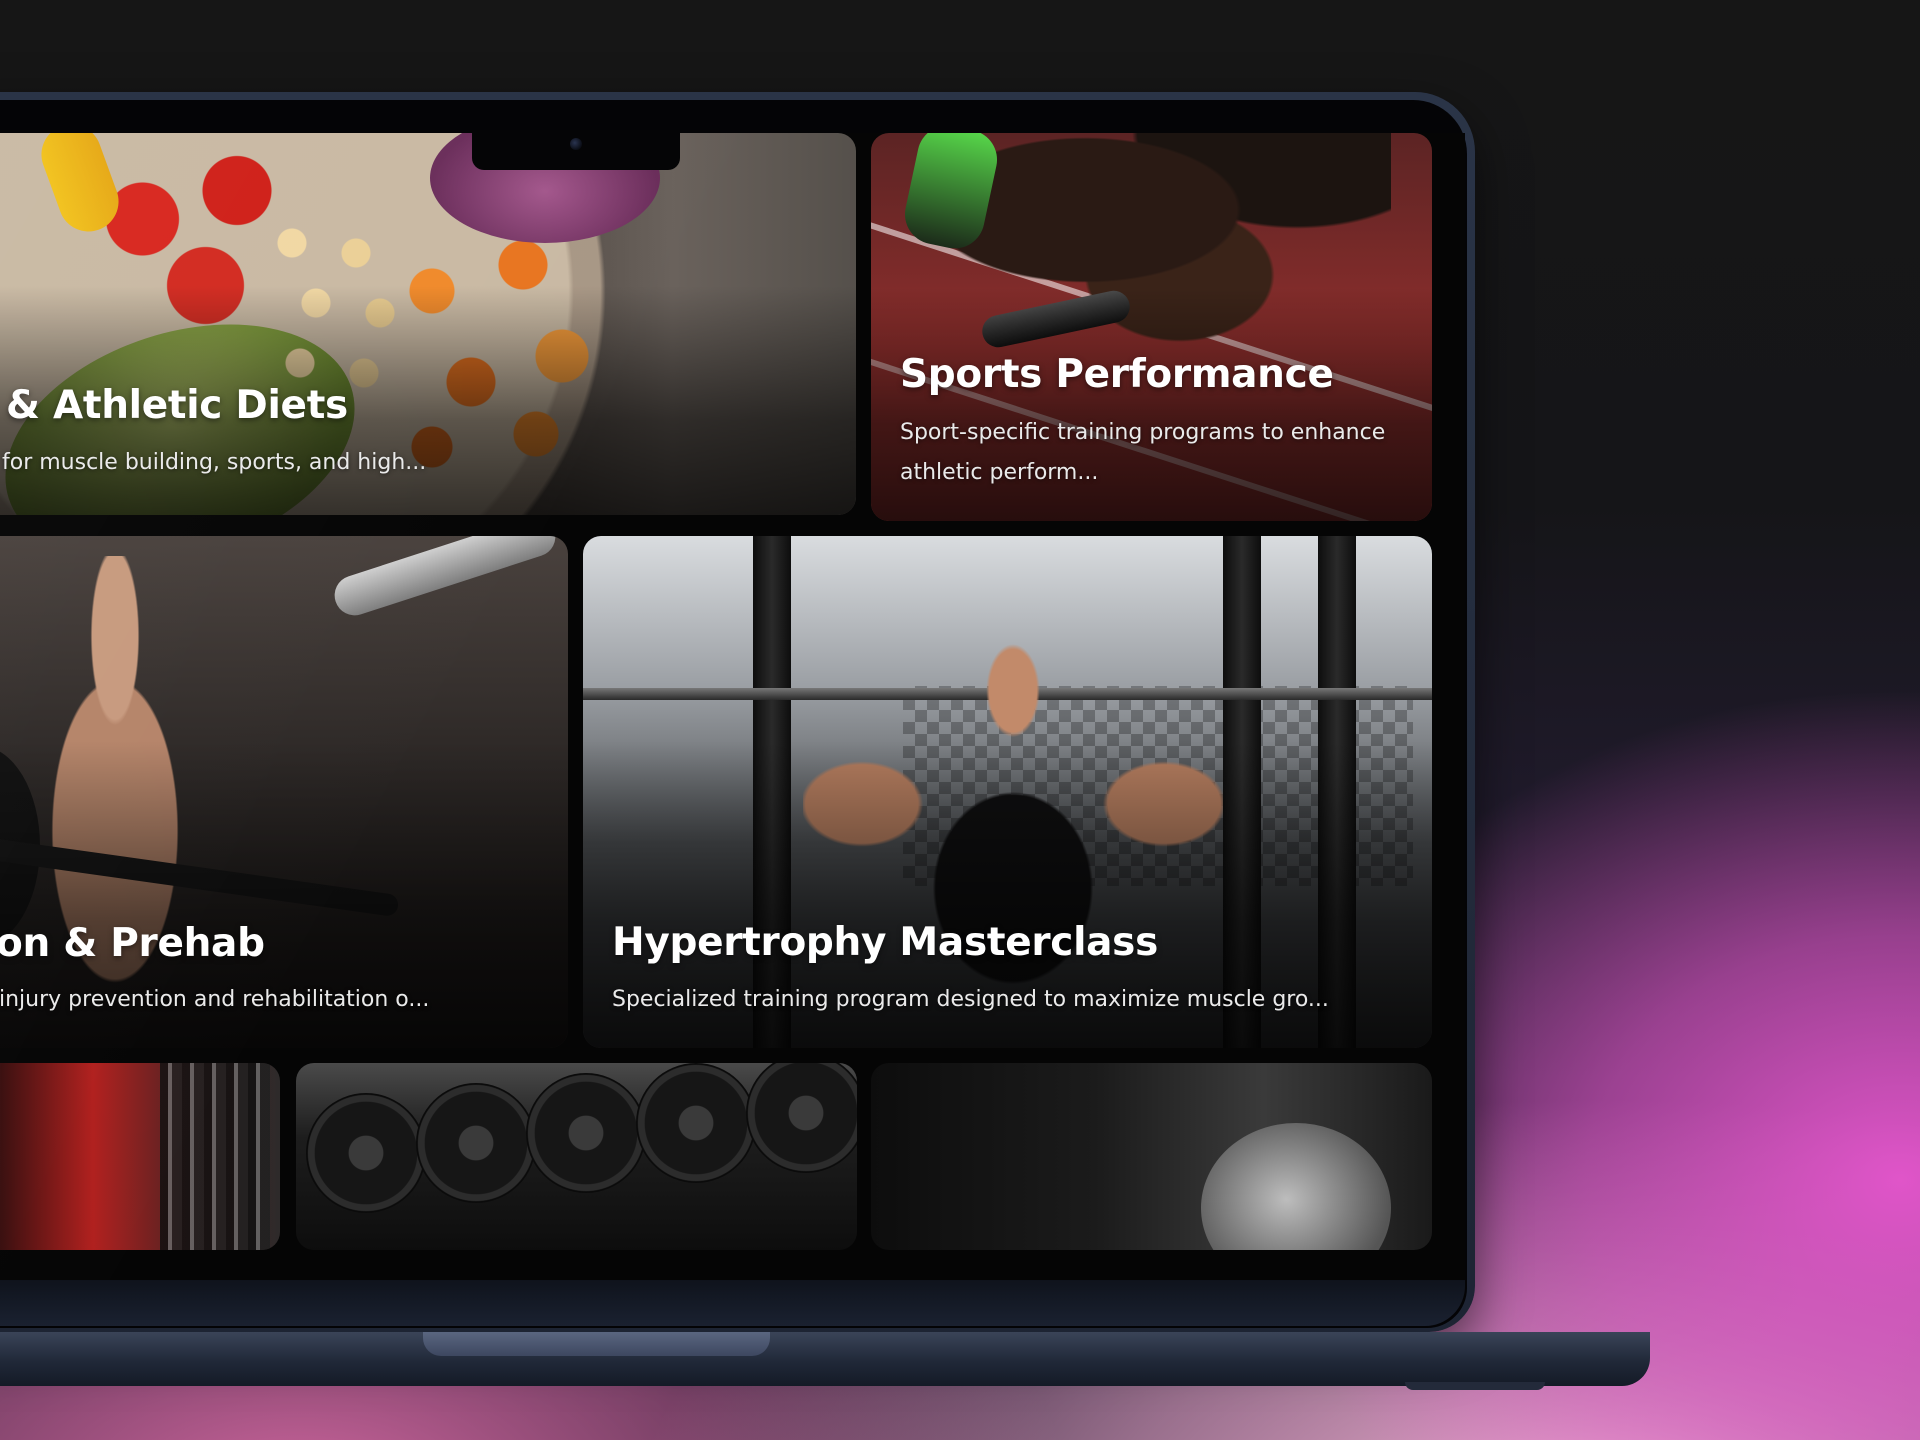 The image size is (1920, 1440). I want to click on program-card-title: on & Prehab, so click(132, 943).